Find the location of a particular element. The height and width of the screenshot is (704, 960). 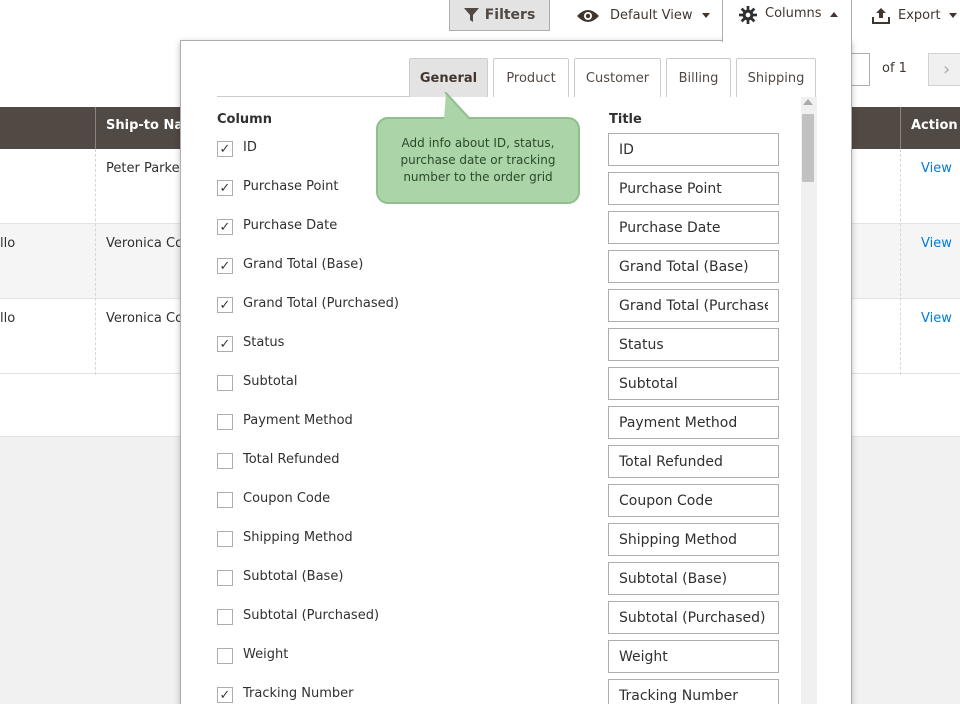

export-dropdown: Export is located at coordinates (914, 15).